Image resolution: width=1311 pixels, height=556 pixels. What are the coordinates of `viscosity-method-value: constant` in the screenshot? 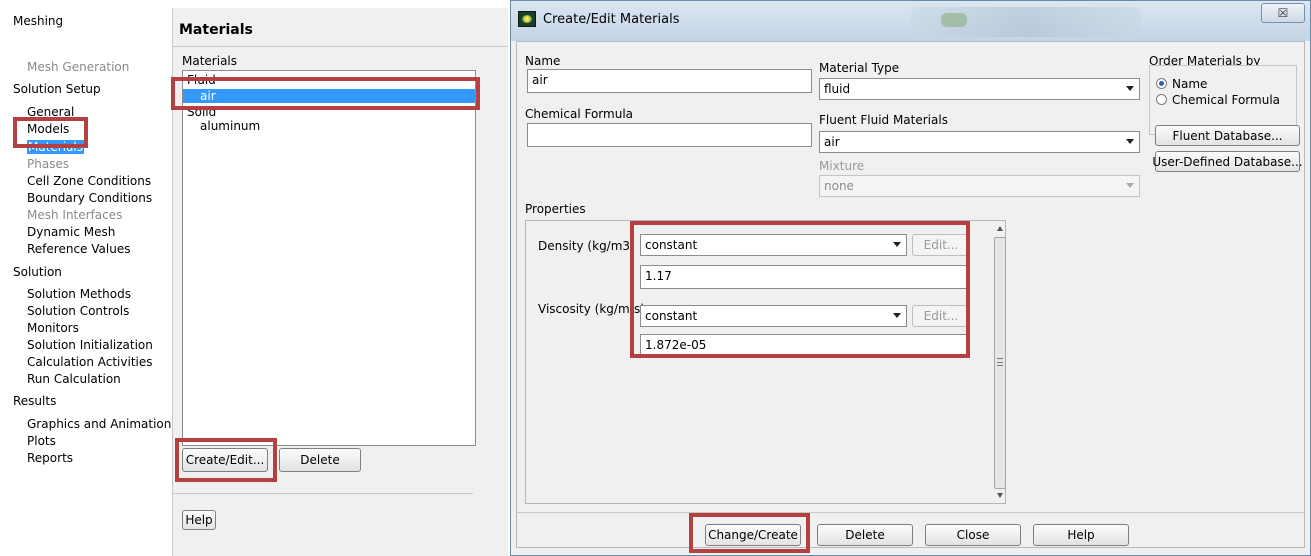 It's located at (671, 316).